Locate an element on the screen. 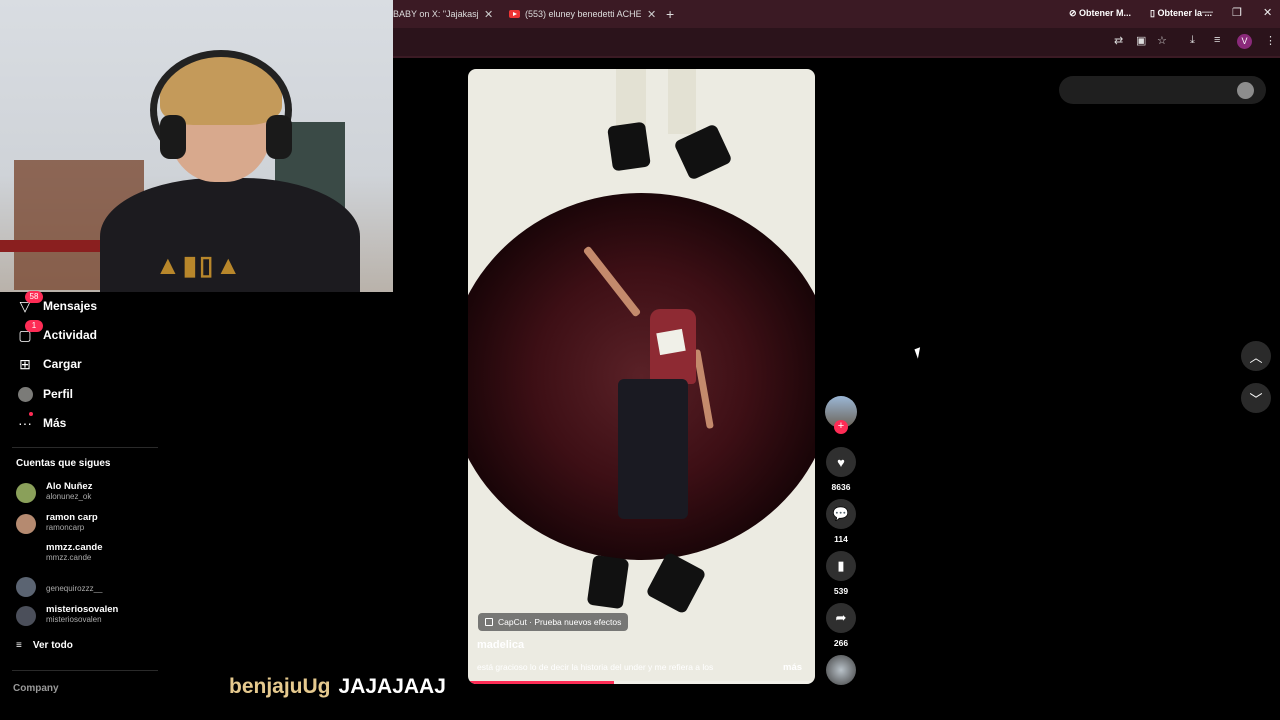 The height and width of the screenshot is (720, 1280). save-button: ▮ is located at coordinates (841, 566).